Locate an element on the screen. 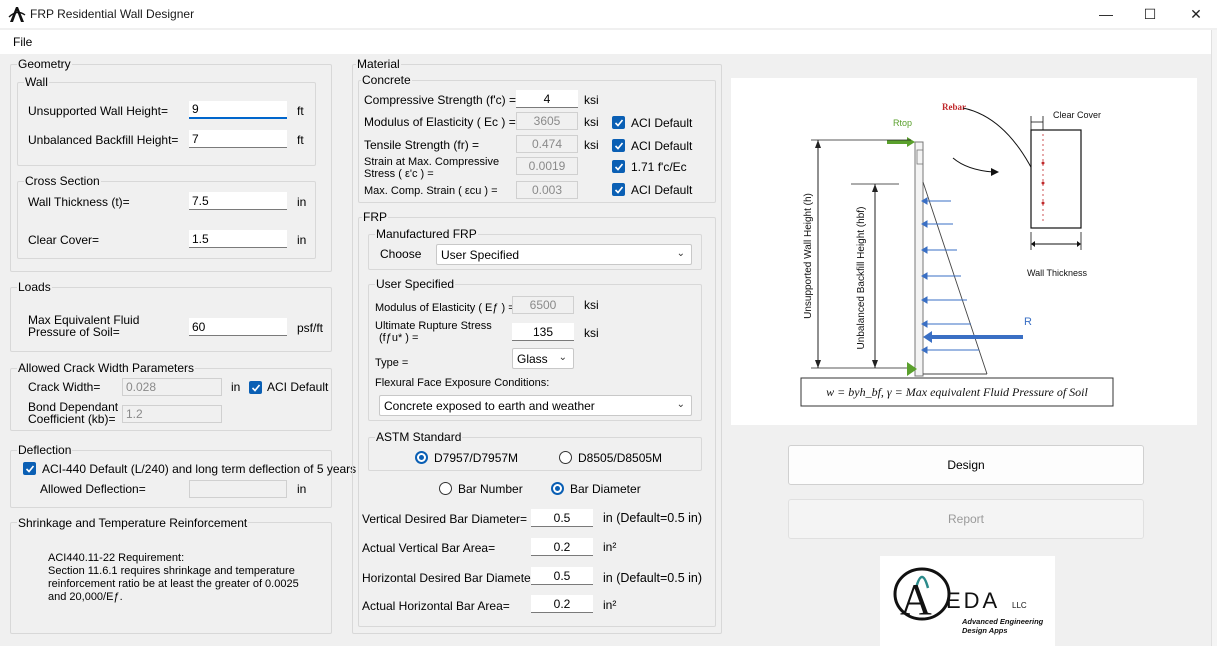  tensile-strength-input is located at coordinates (547, 144).